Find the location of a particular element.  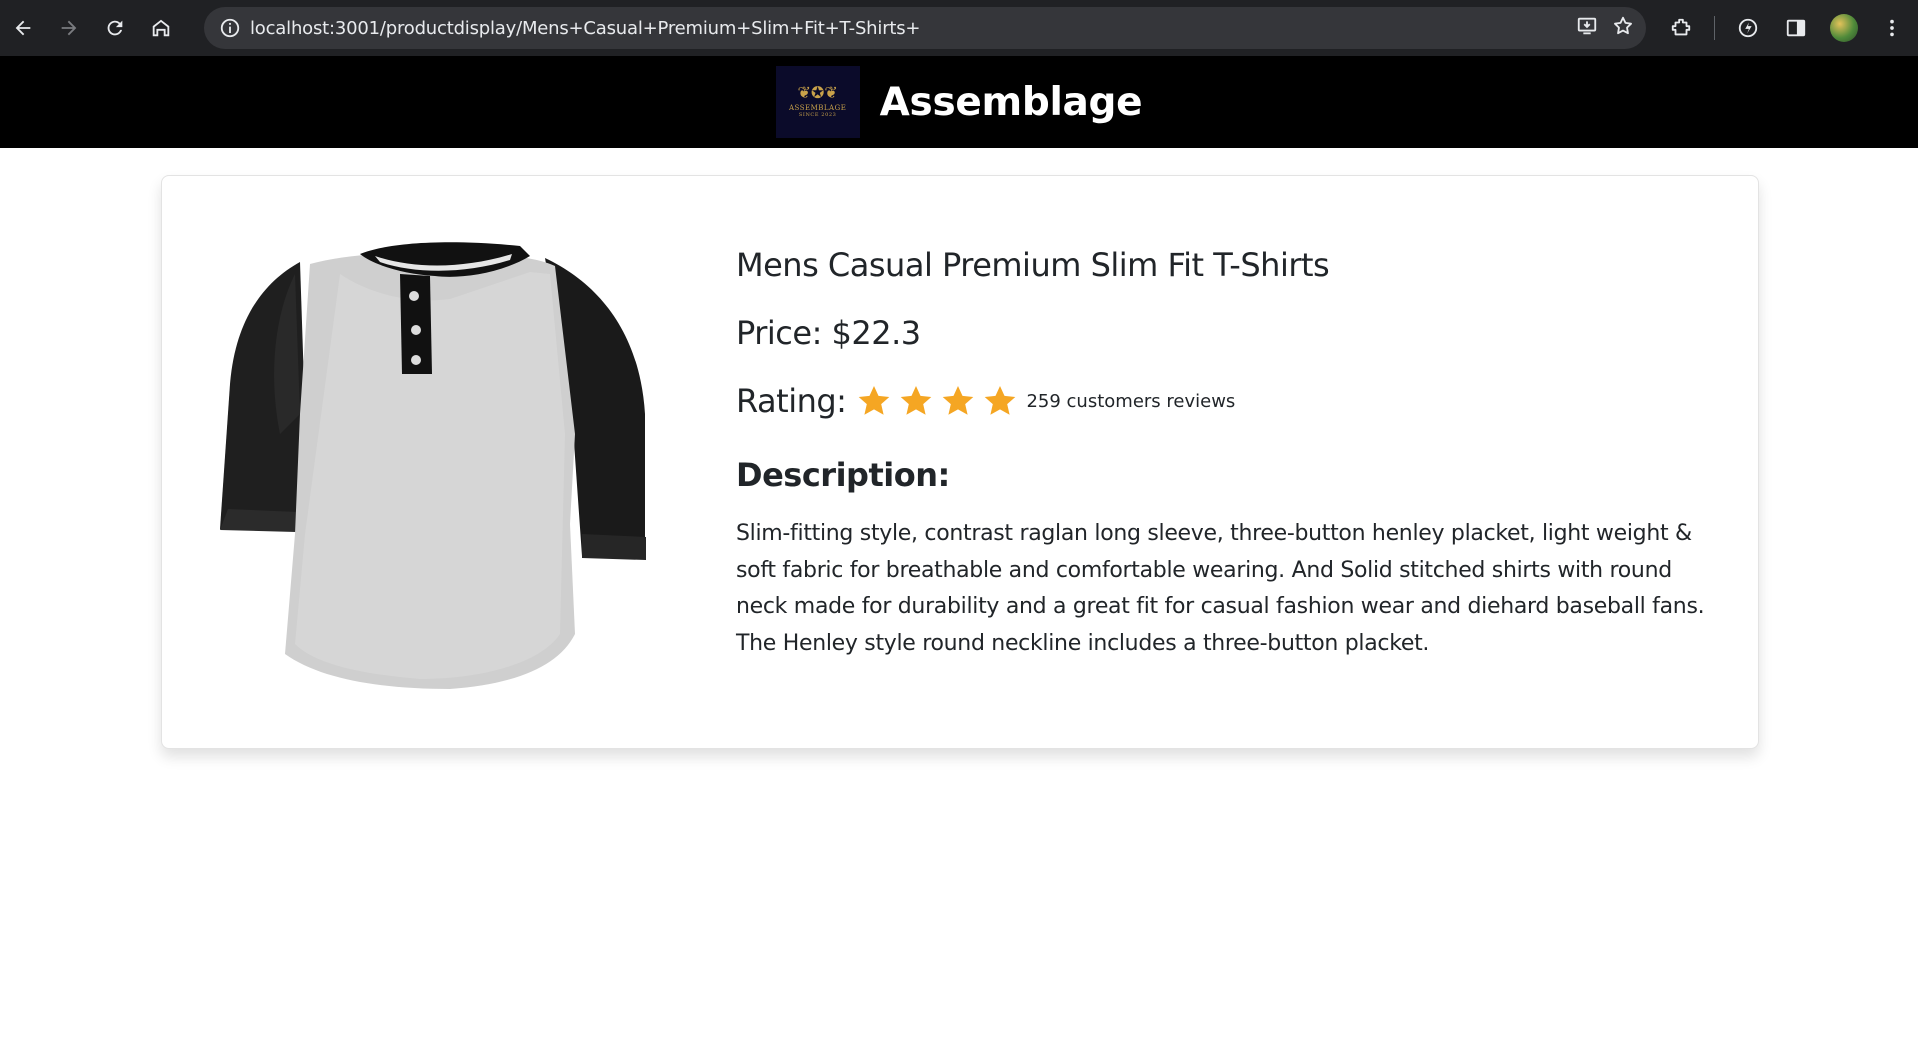

tshirt-image is located at coordinates (433, 465).